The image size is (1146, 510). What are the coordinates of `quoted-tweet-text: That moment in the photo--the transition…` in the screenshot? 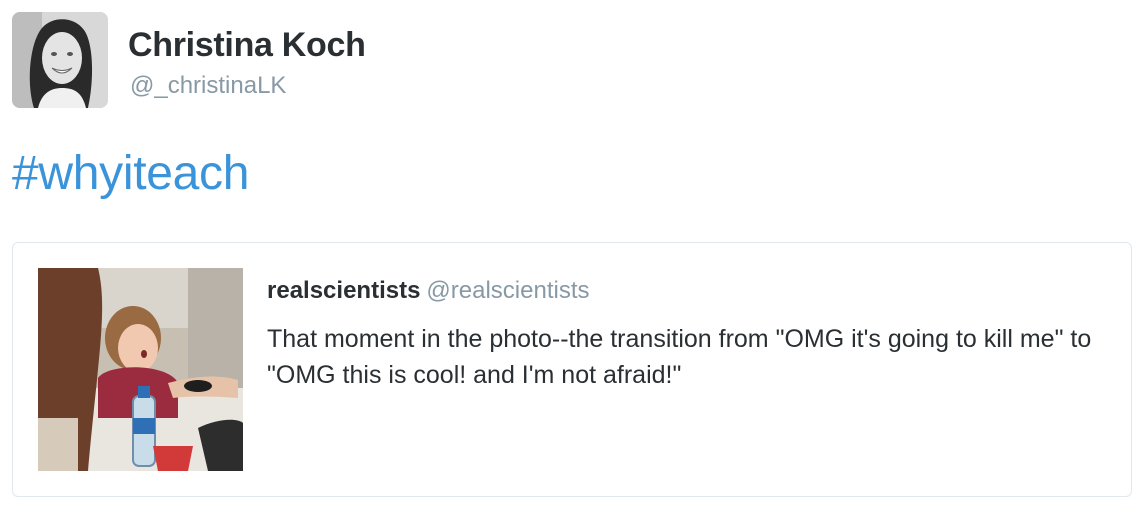 It's located at (679, 357).